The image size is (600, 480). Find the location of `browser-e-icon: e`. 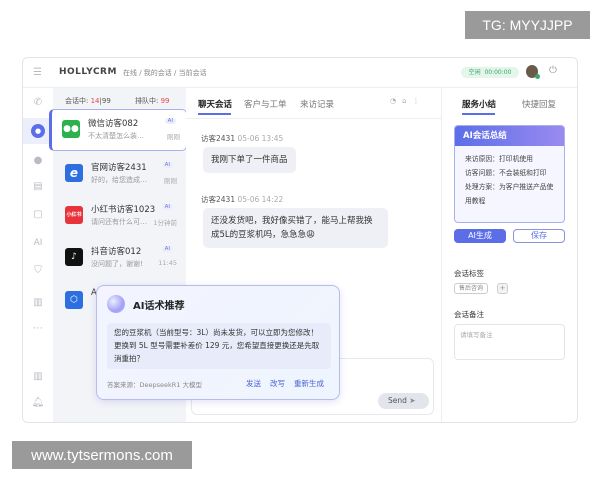

browser-e-icon: e is located at coordinates (74, 173).